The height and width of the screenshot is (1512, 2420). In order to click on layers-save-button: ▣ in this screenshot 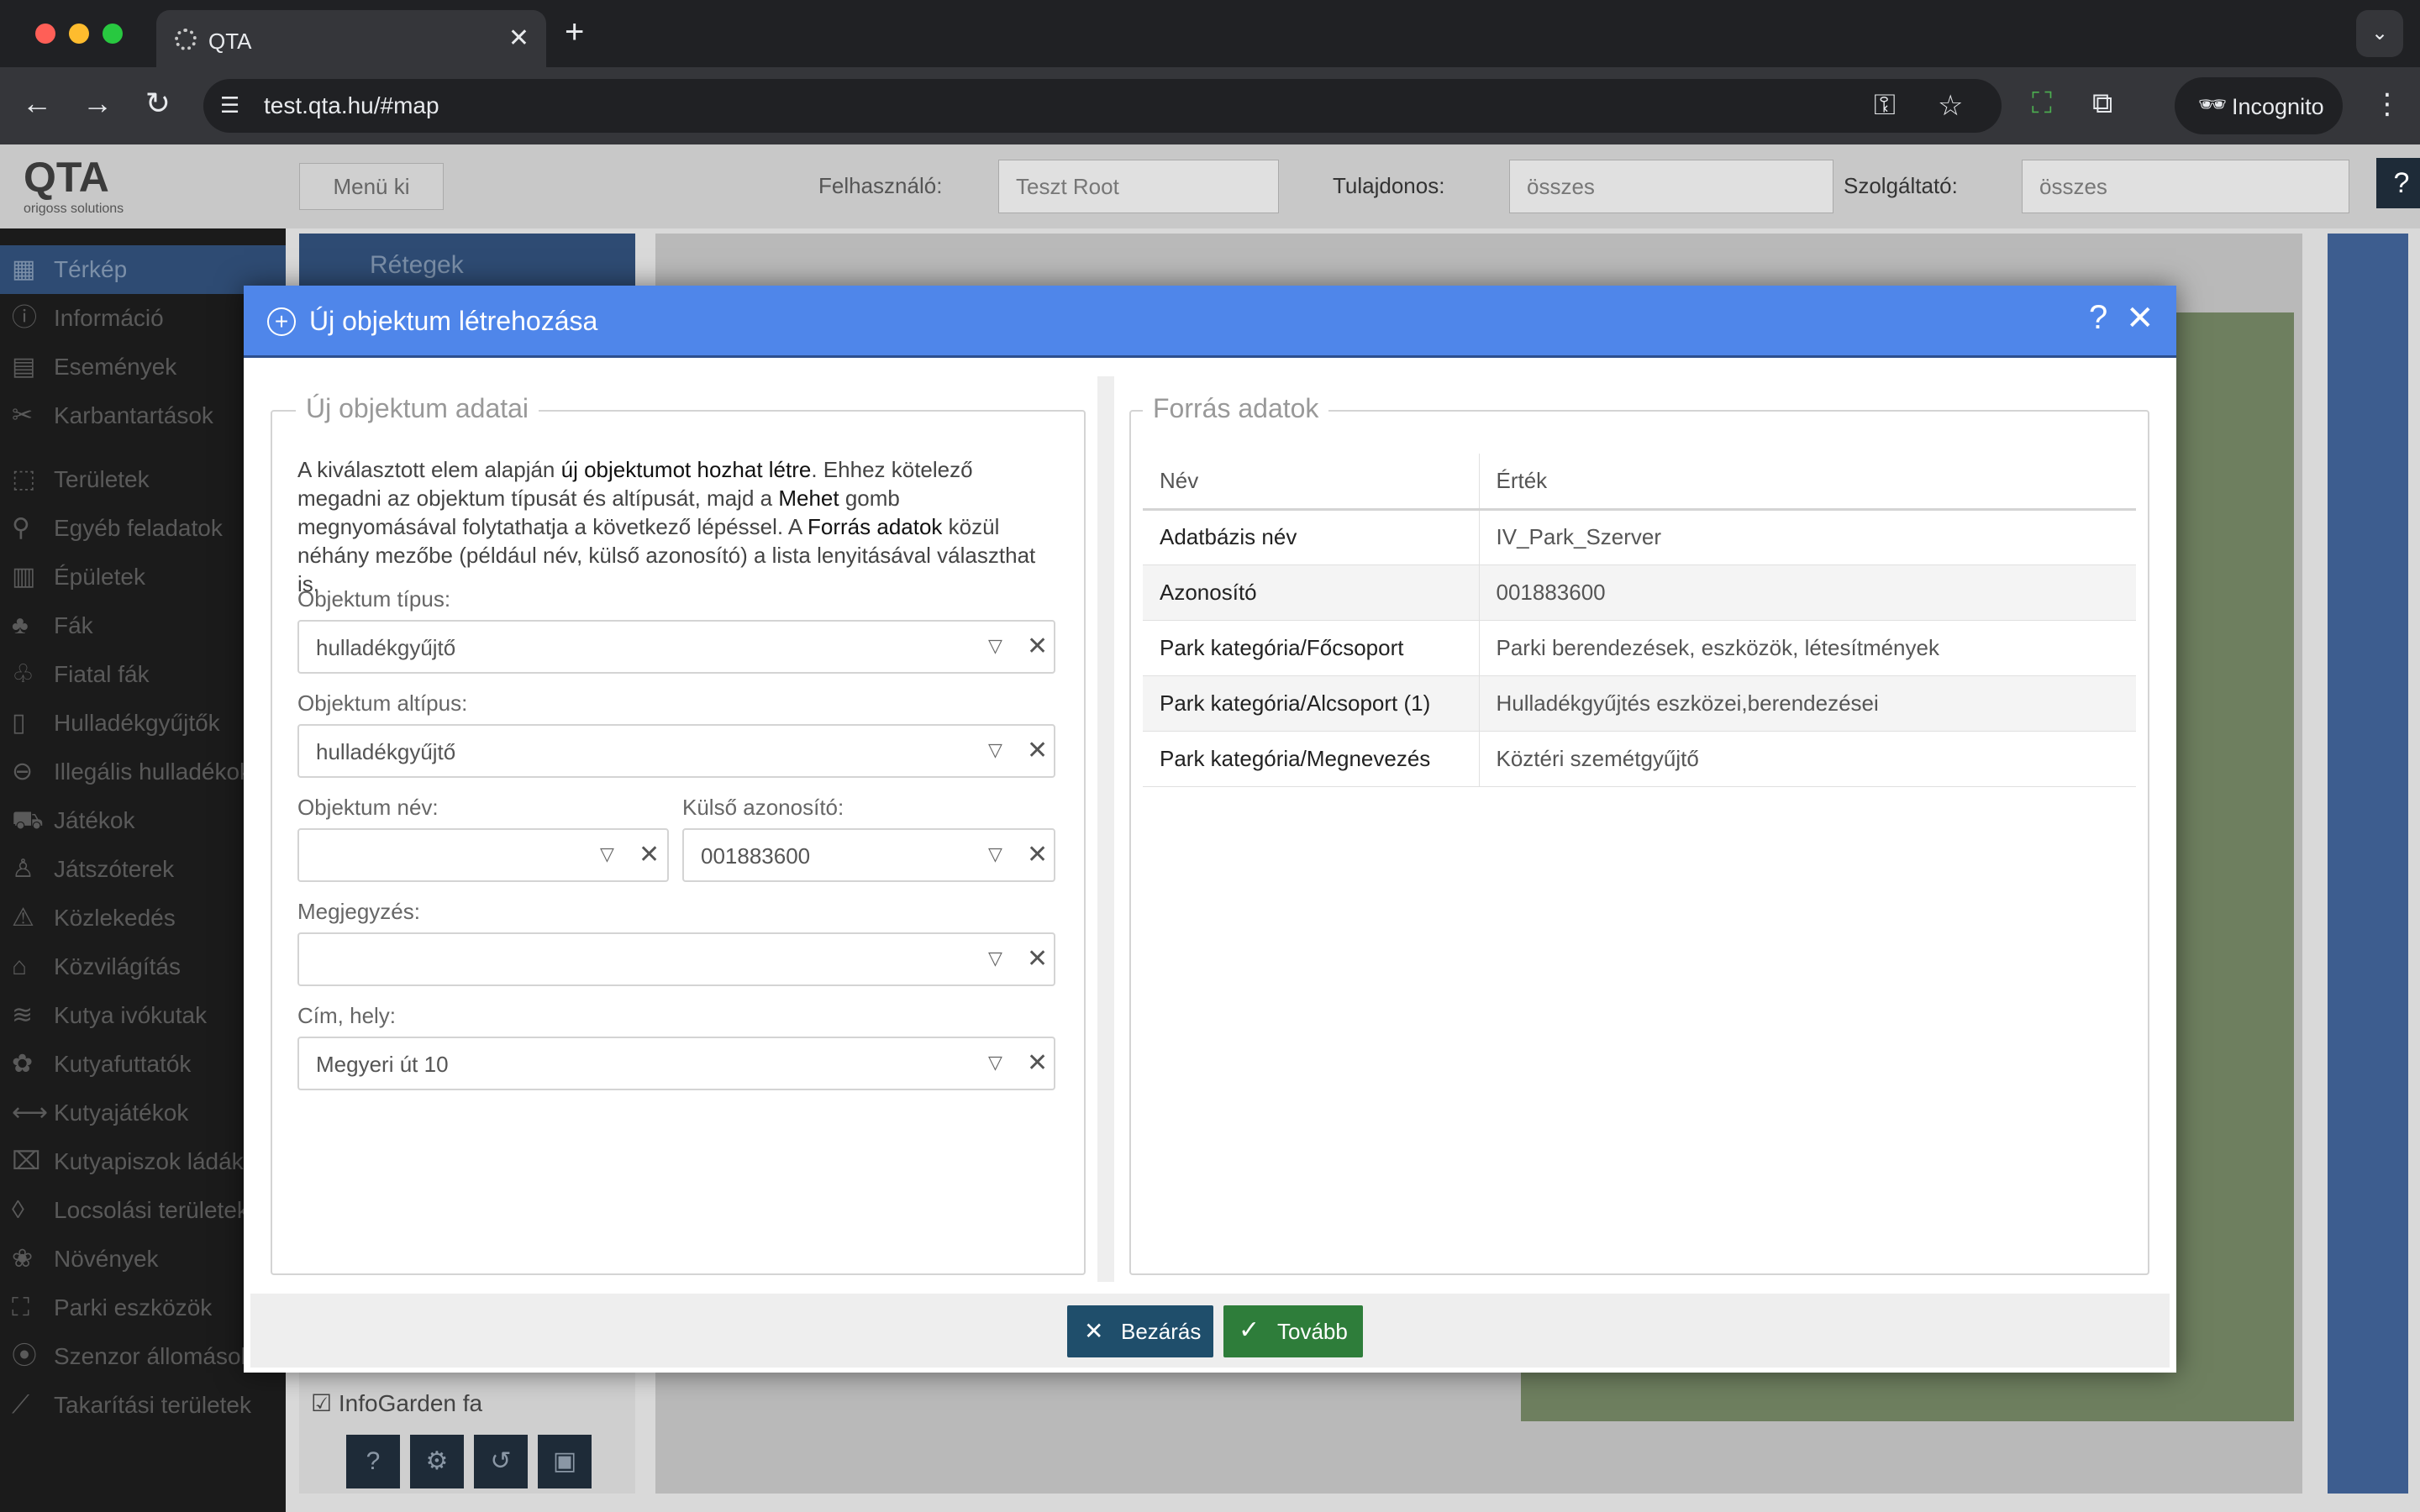, I will do `click(565, 1461)`.